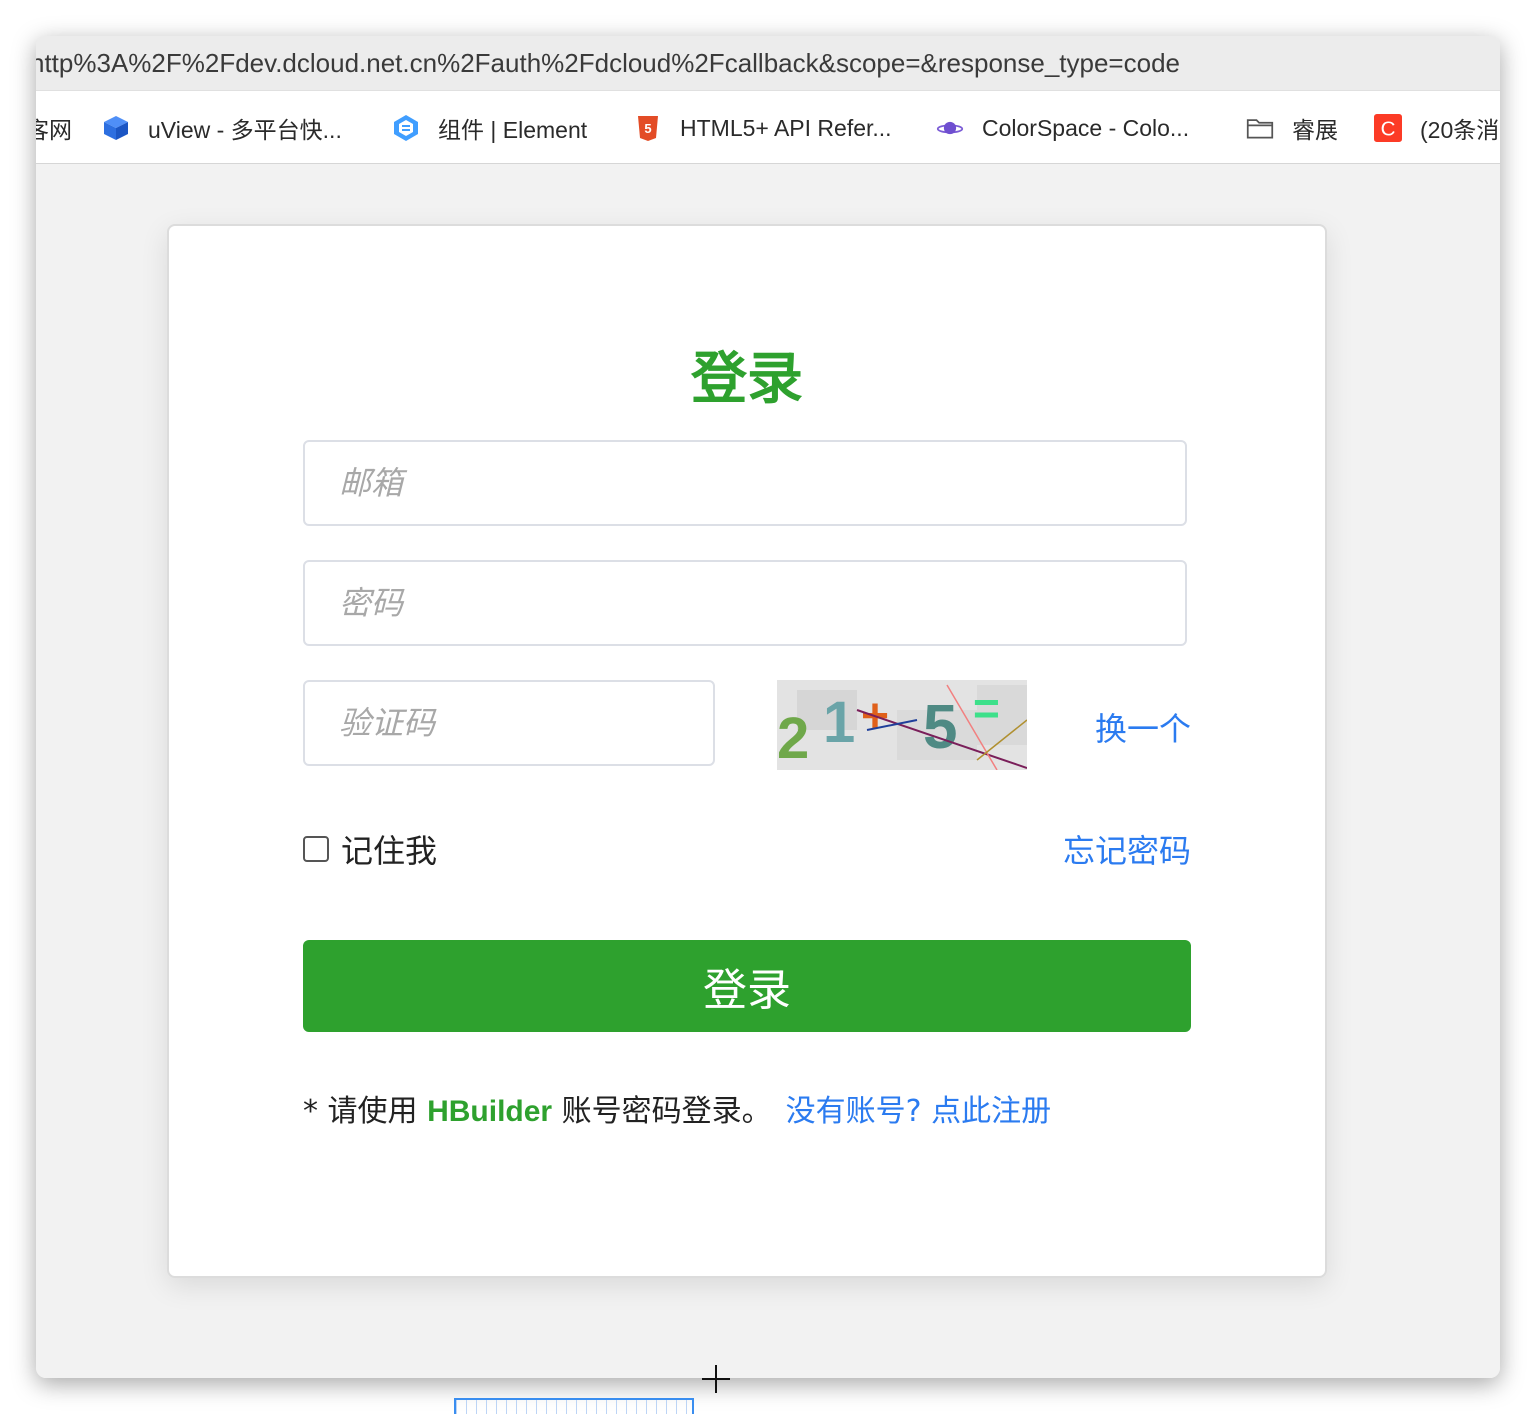 The width and height of the screenshot is (1536, 1414). I want to click on captcha-input, so click(509, 723).